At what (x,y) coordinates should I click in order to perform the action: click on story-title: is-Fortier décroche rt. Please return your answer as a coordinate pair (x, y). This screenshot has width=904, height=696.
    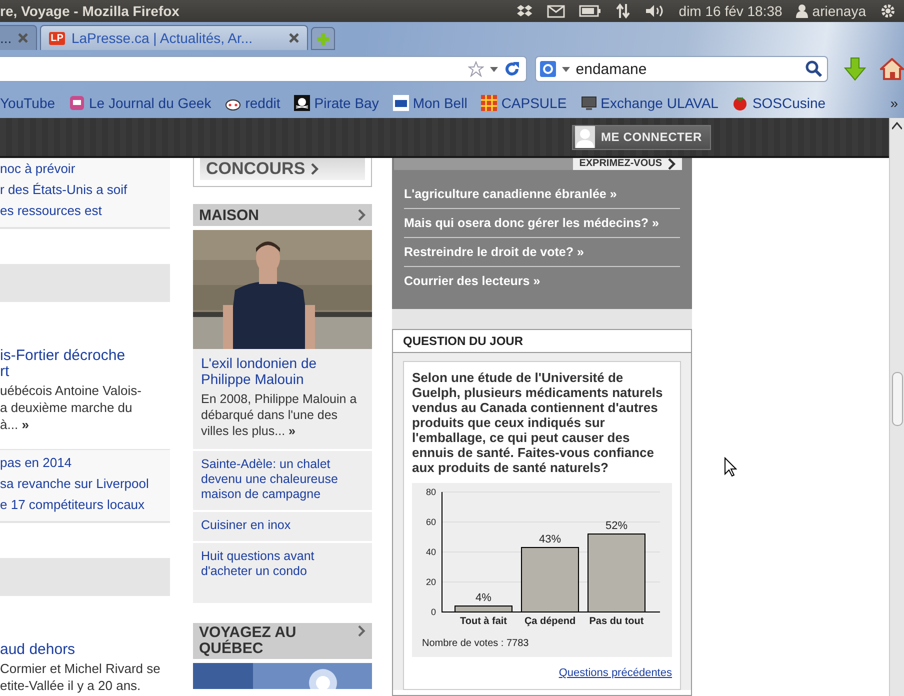
    Looking at the image, I should click on (85, 364).